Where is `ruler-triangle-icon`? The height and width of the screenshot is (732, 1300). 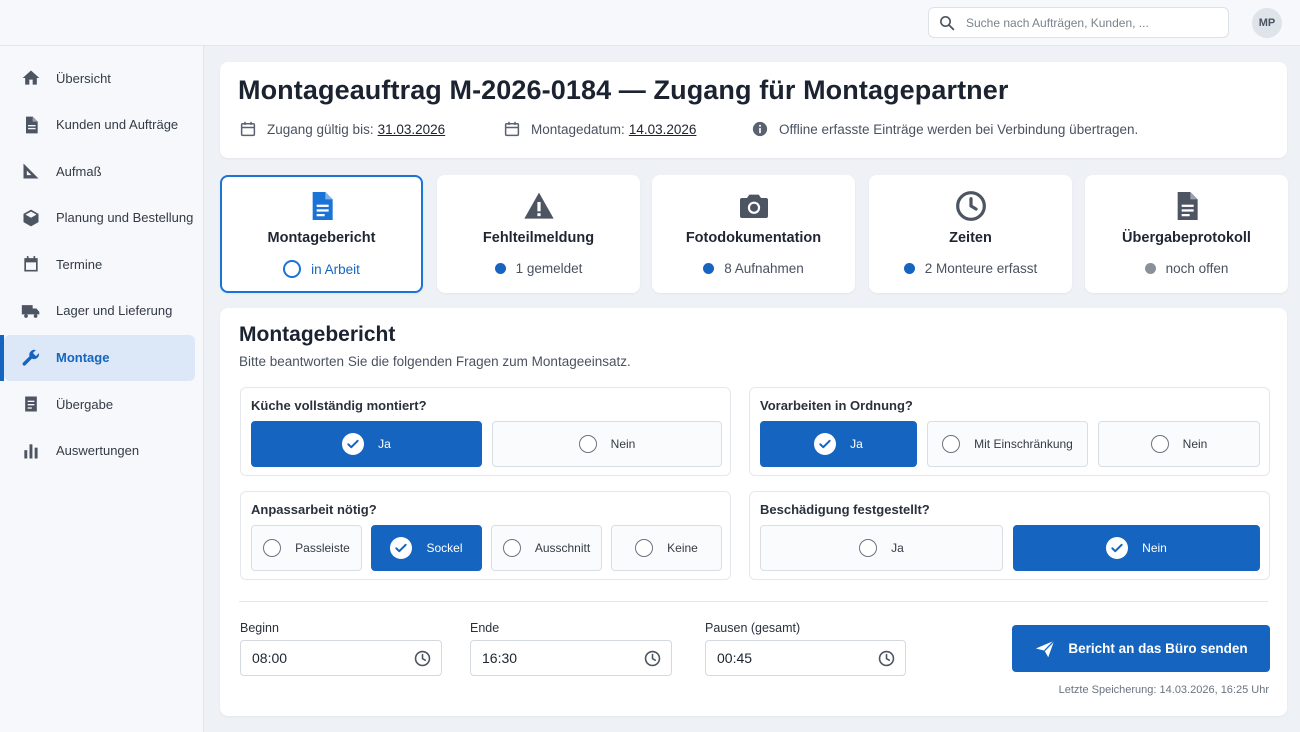
ruler-triangle-icon is located at coordinates (31, 171).